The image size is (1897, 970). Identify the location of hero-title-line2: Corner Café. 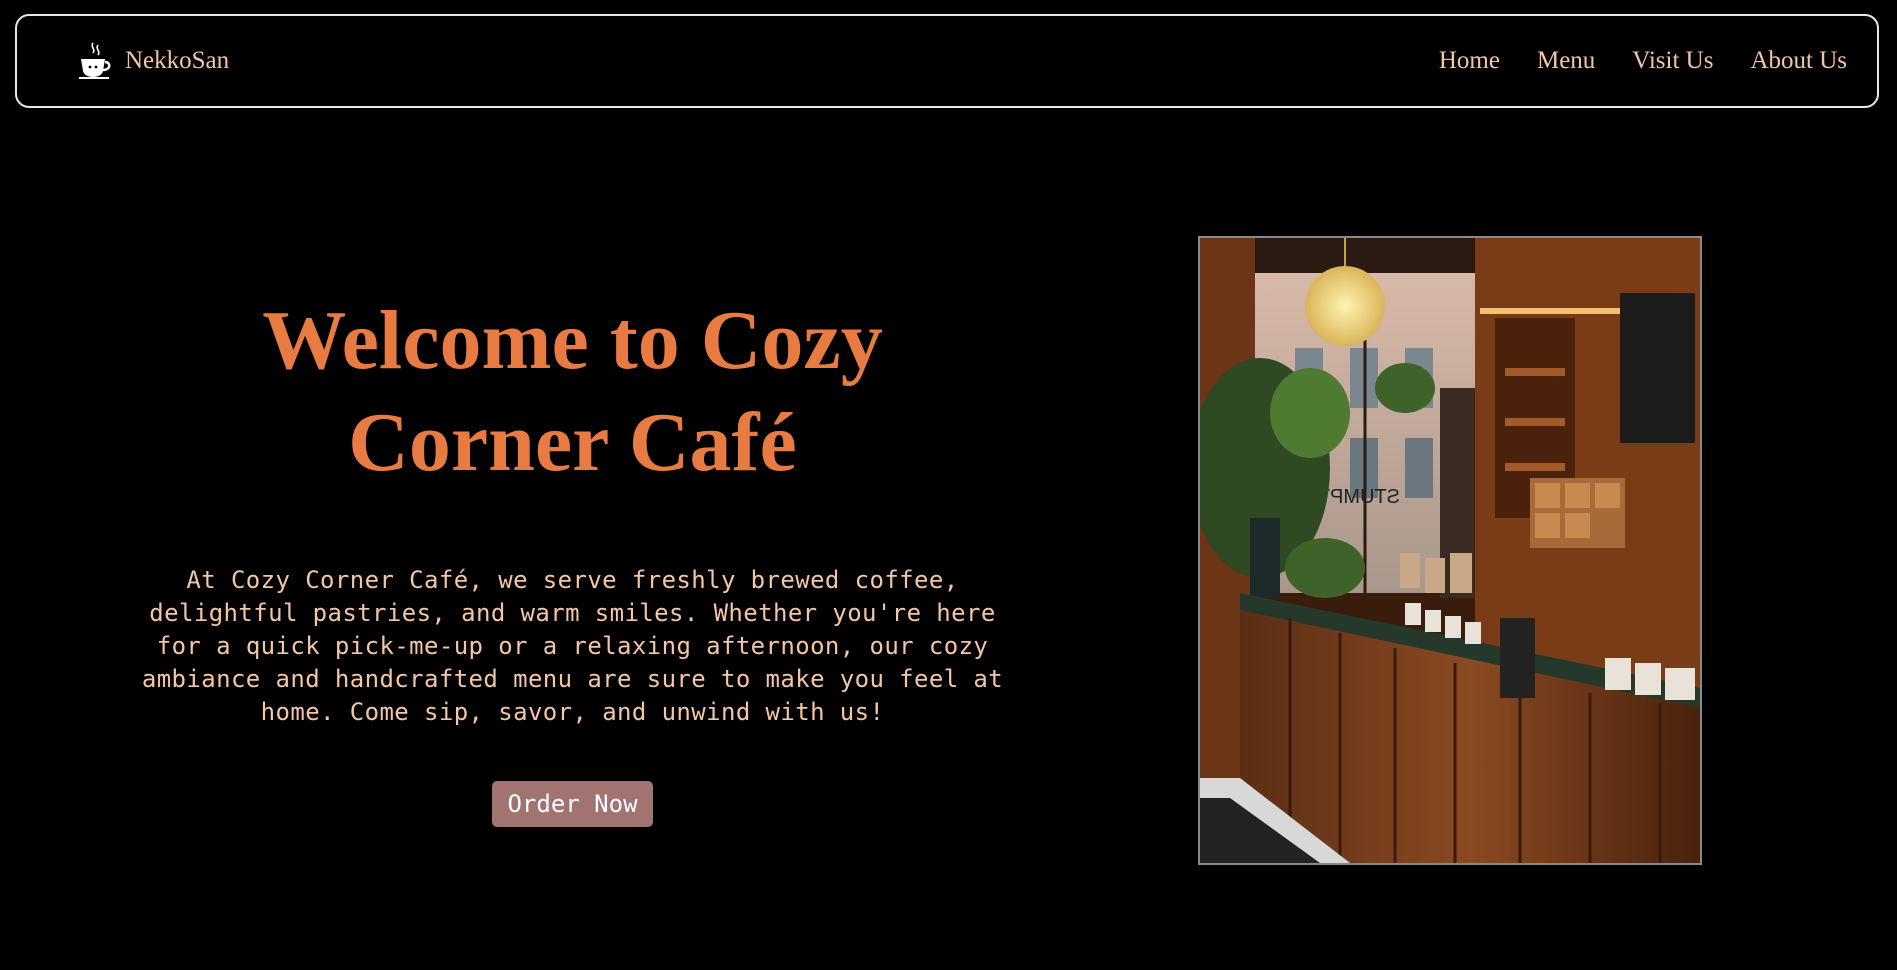
(572, 442).